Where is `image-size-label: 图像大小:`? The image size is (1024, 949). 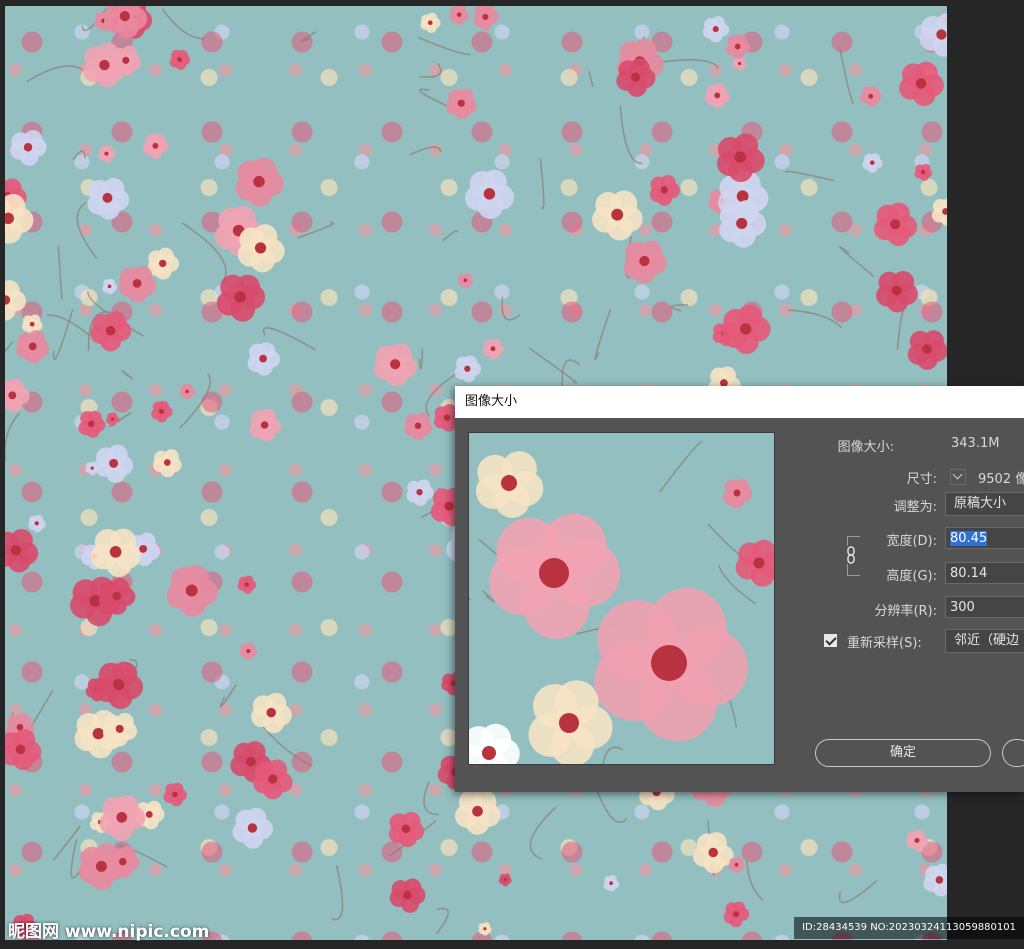 image-size-label: 图像大小: is located at coordinates (865, 447).